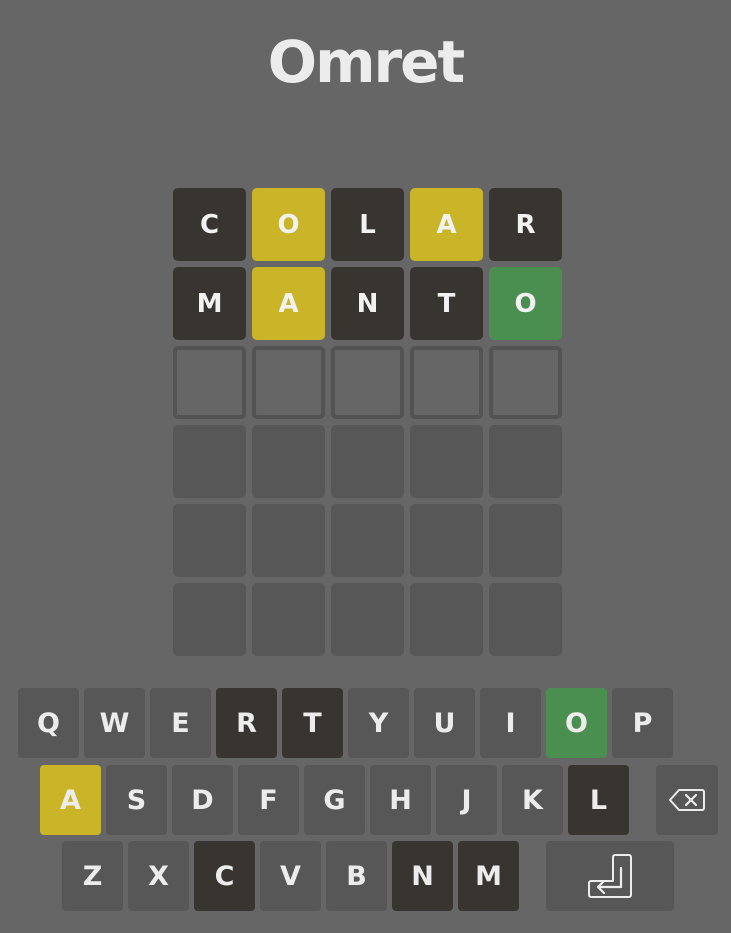  I want to click on board-tile: T, so click(446, 303).